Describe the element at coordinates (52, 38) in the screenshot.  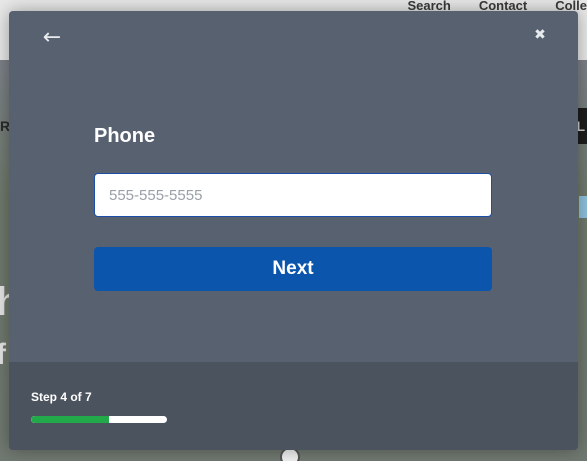
I see `arrow-left-icon: ←` at that location.